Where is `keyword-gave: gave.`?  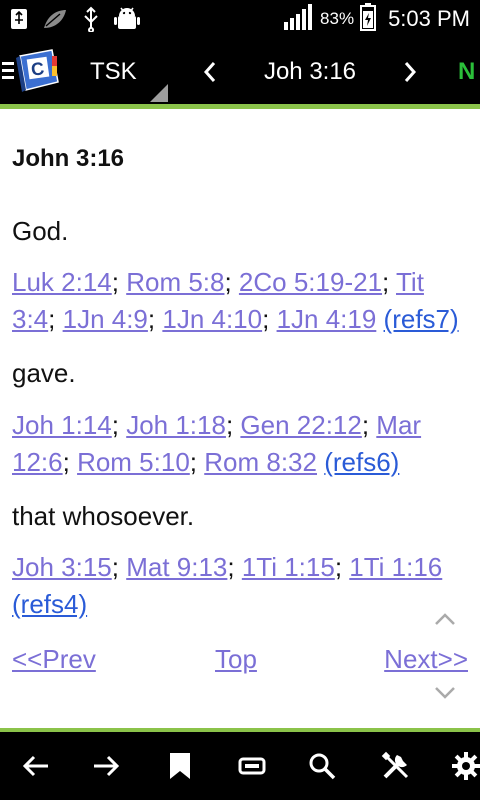 keyword-gave: gave. is located at coordinates (44, 373).